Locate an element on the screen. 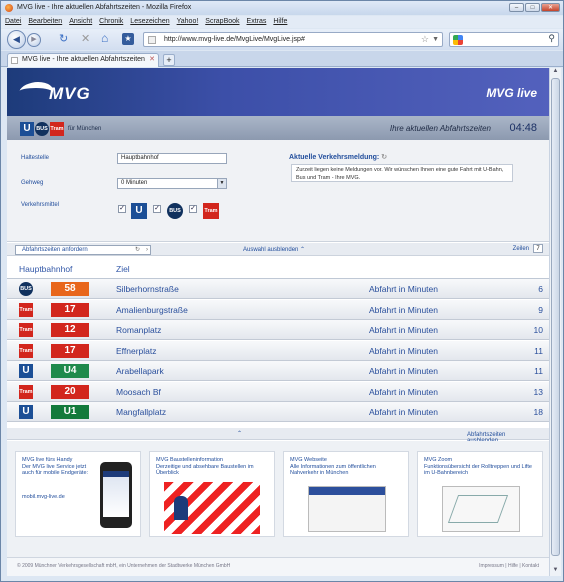  zoom-screenshot-image is located at coordinates (481, 509).